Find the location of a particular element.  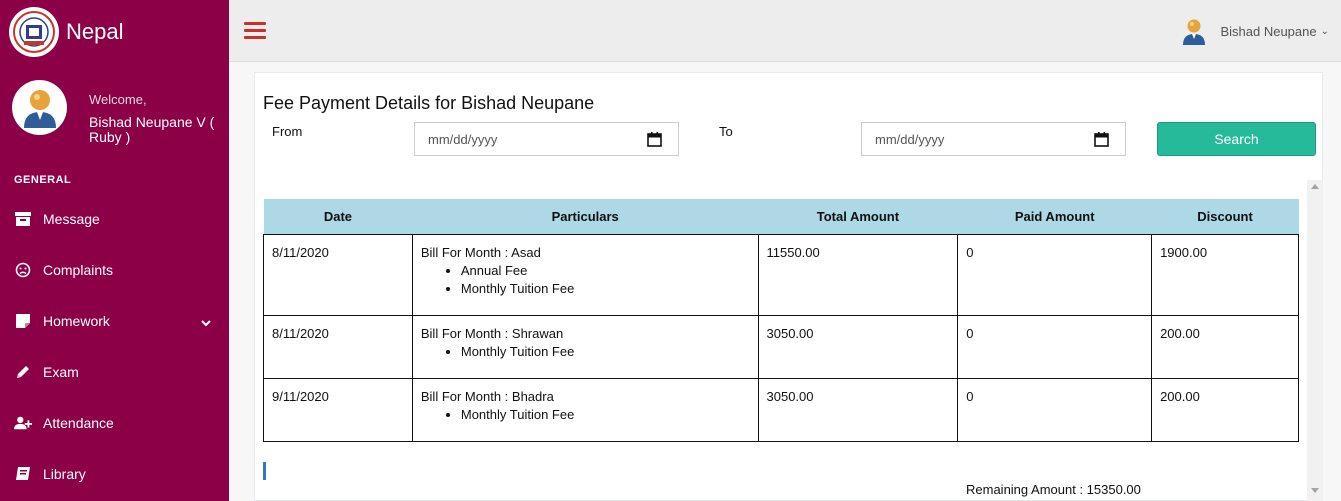

cell-discount: 1900.00 is located at coordinates (1225, 274).